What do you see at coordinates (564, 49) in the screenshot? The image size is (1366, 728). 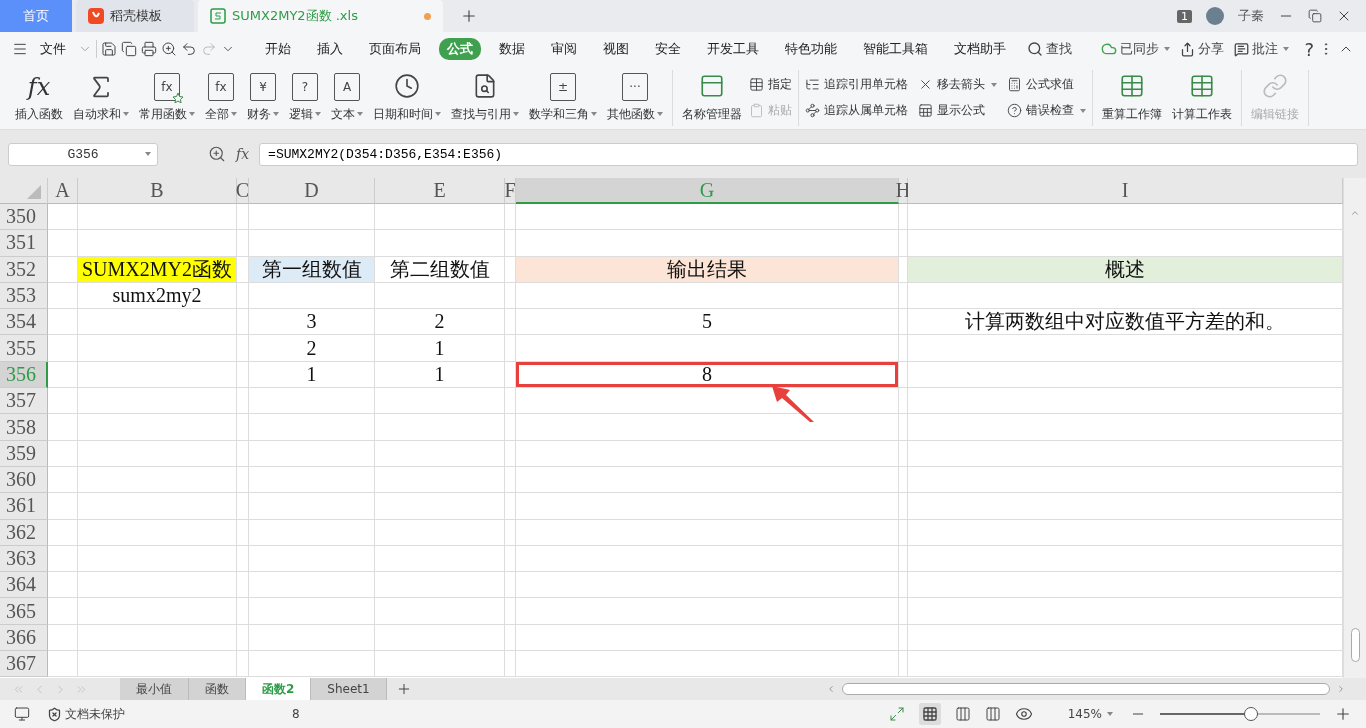 I see `ribbon-tab: 审阅` at bounding box center [564, 49].